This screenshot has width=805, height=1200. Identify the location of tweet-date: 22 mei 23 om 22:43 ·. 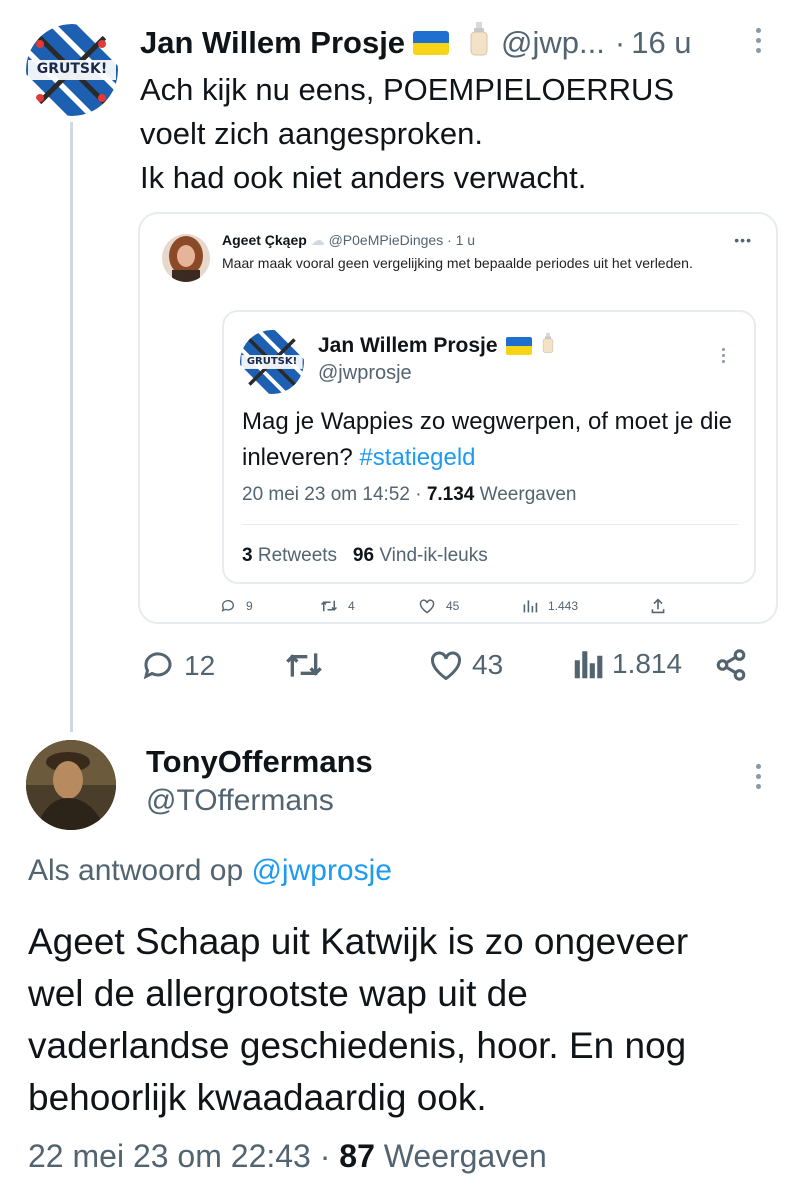
(183, 1156).